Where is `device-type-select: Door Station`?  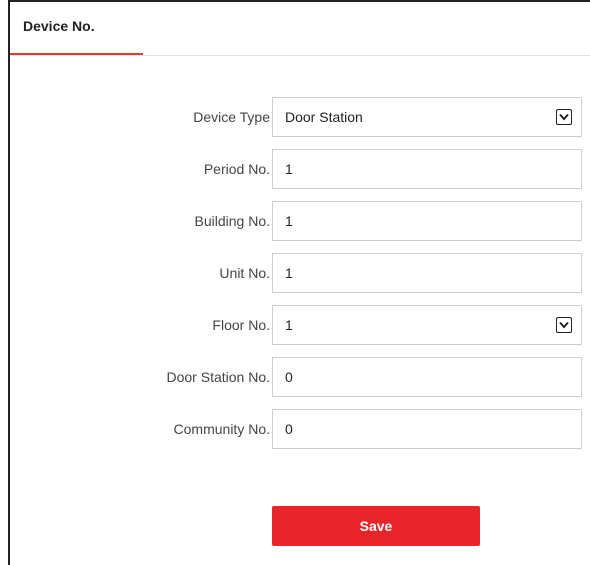
device-type-select: Door Station is located at coordinates (427, 117).